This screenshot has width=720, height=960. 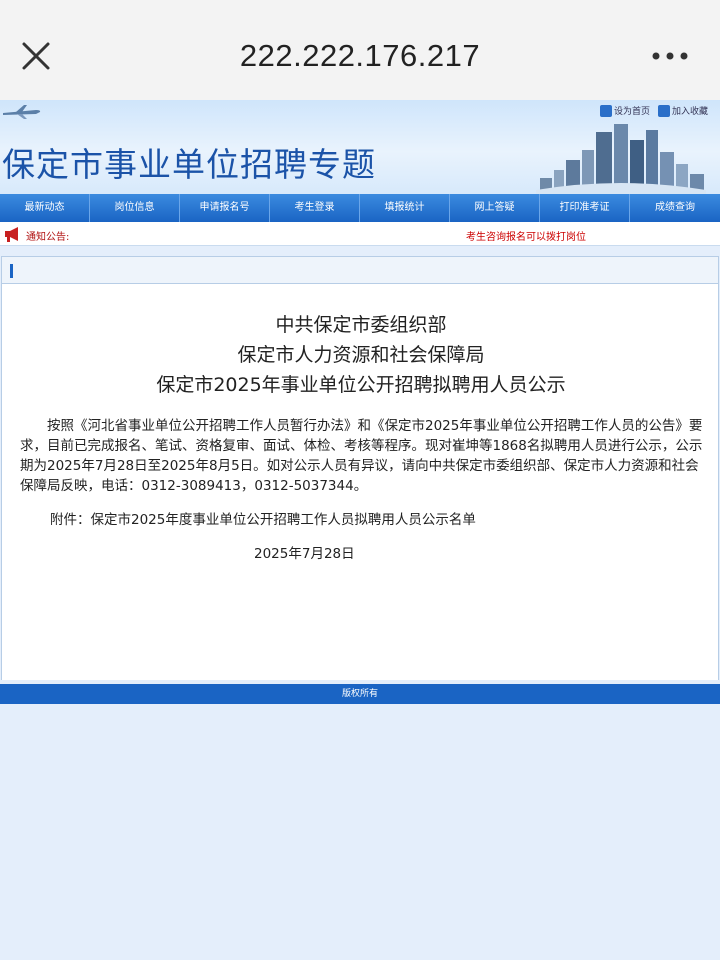 I want to click on nav-item-apply-number: 申请报名号, so click(x=225, y=208).